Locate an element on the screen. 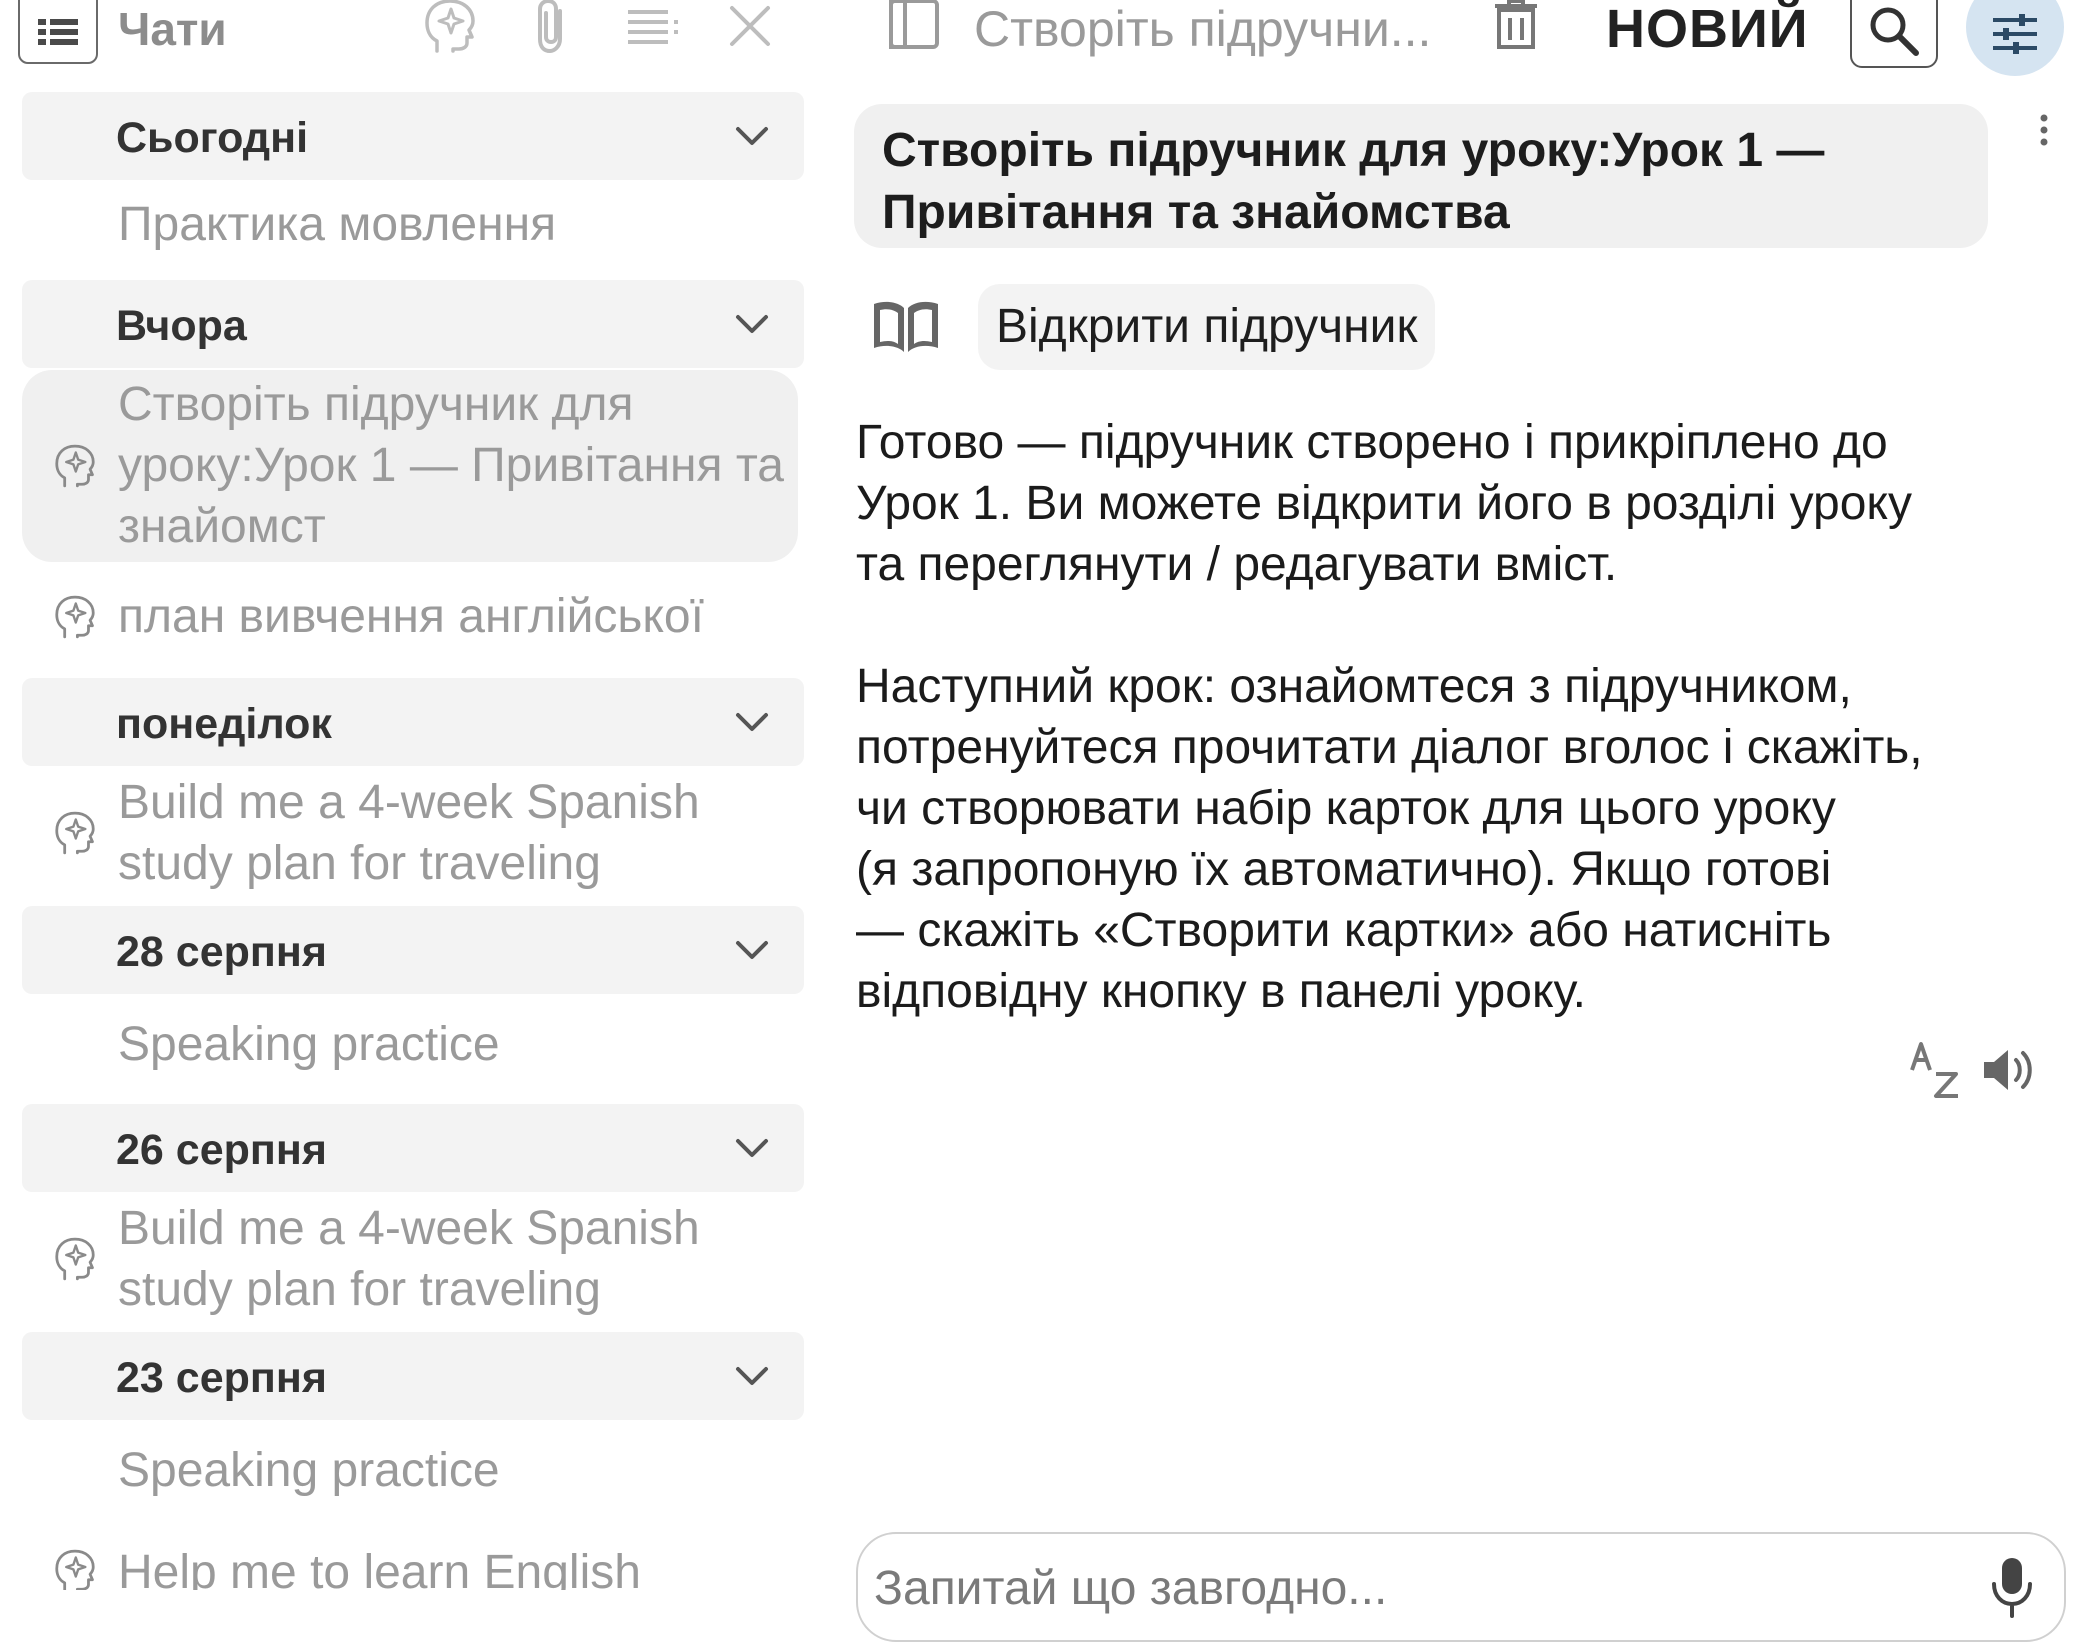  filter-button is located at coordinates (654, 29).